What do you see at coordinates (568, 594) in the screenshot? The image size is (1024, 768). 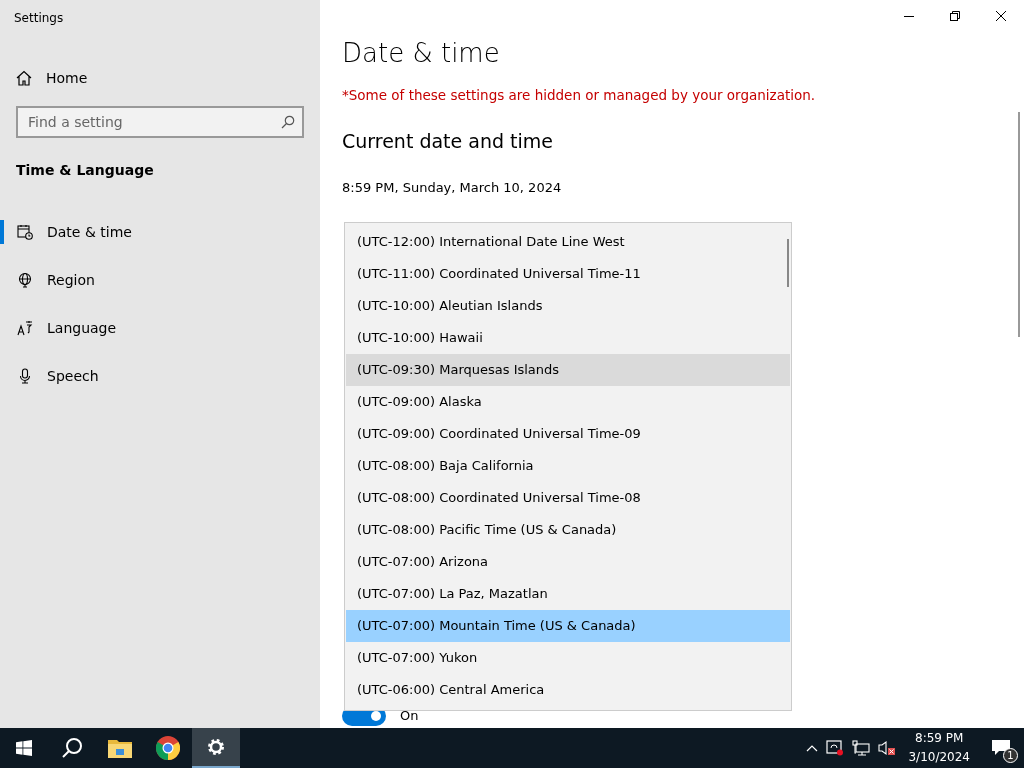 I see `timezone-option: (UTC-07:00) La Paz, Mazatlan` at bounding box center [568, 594].